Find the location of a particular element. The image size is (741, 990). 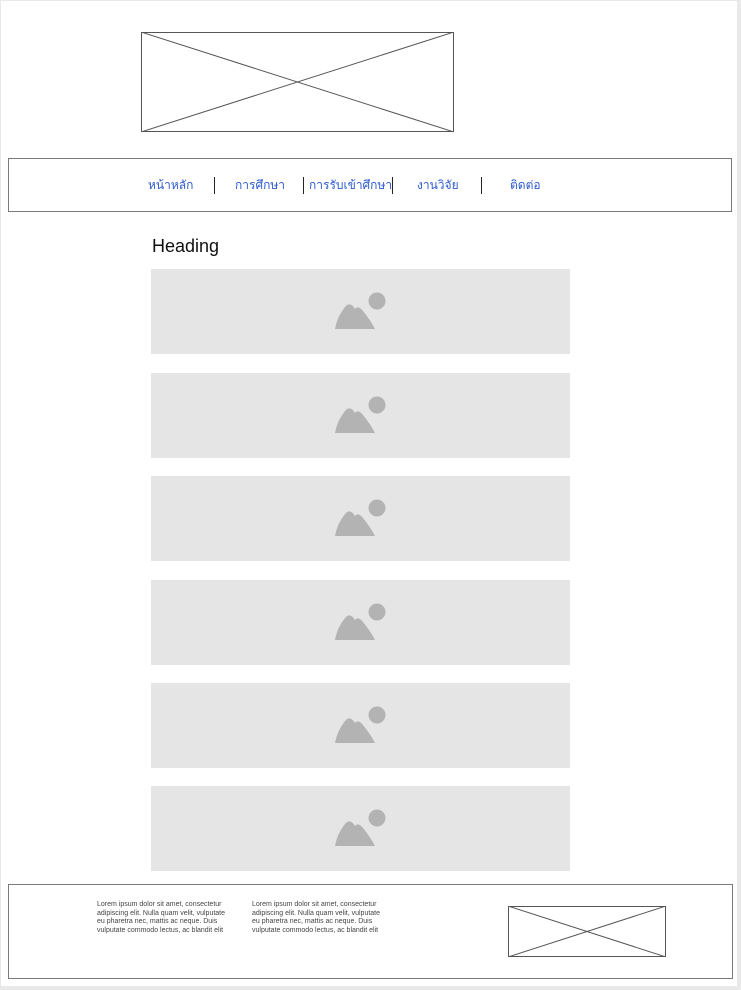

nav-item-home: หน้าหลัก is located at coordinates (170, 185).